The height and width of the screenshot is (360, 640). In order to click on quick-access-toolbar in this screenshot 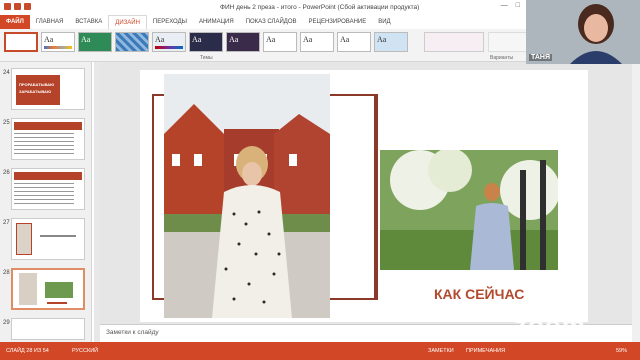, I will do `click(17, 6)`.